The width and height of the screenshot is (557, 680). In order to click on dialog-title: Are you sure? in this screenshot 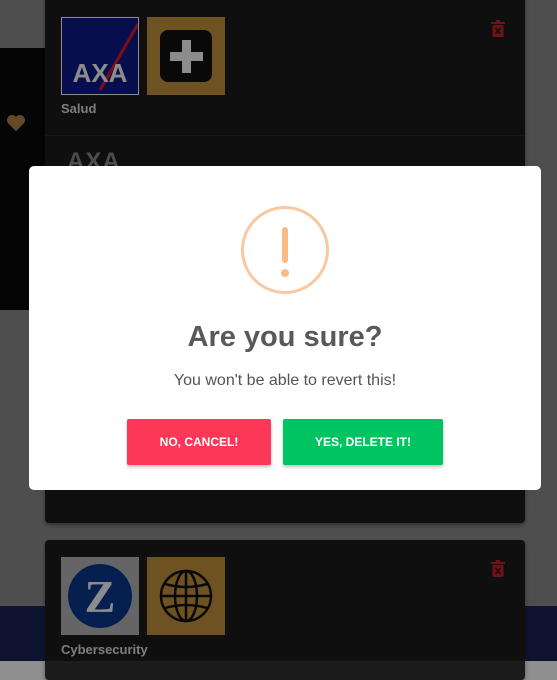, I will do `click(285, 337)`.